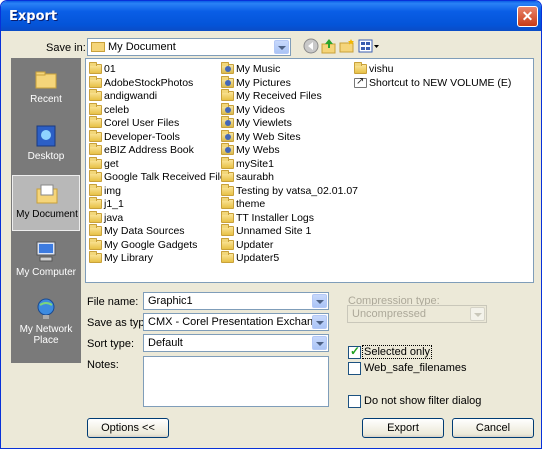 The height and width of the screenshot is (449, 542). Describe the element at coordinates (354, 351) in the screenshot. I see `selected-only-checkbox` at that location.